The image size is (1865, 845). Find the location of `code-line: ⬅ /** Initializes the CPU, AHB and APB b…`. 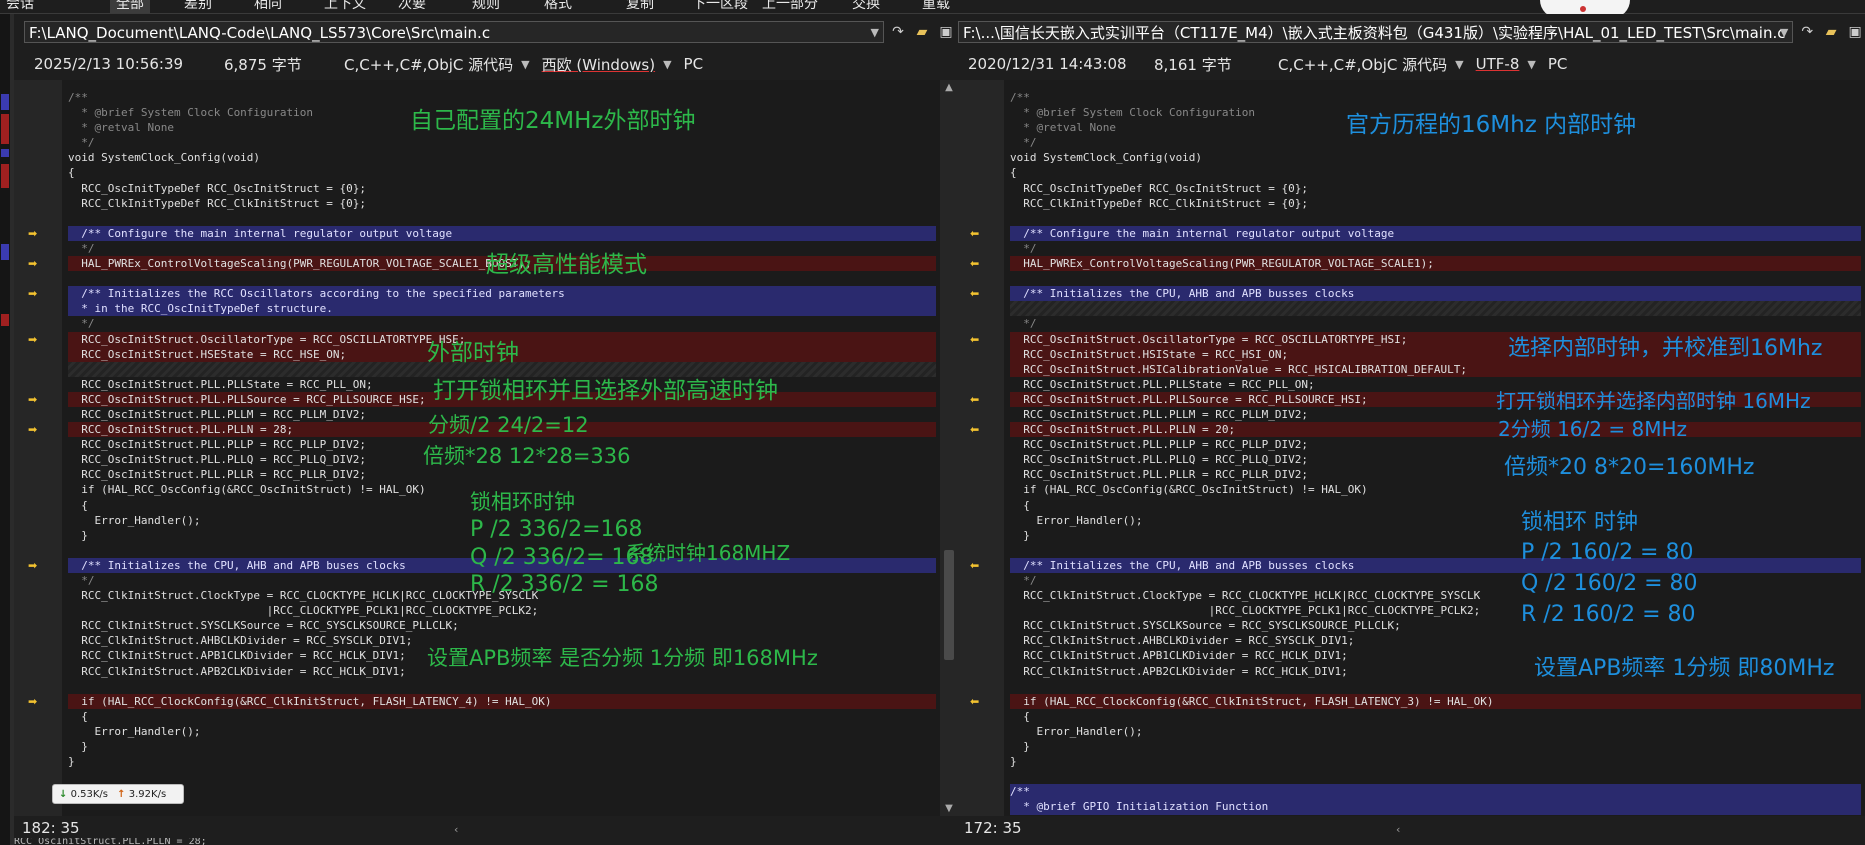

code-line: ⬅ /** Initializes the CPU, AHB and APB b… is located at coordinates (1415, 565).